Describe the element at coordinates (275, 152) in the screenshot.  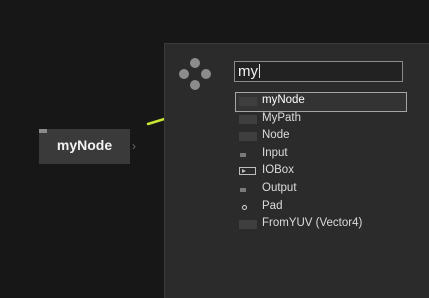
I see `result-item-label: Input` at that location.